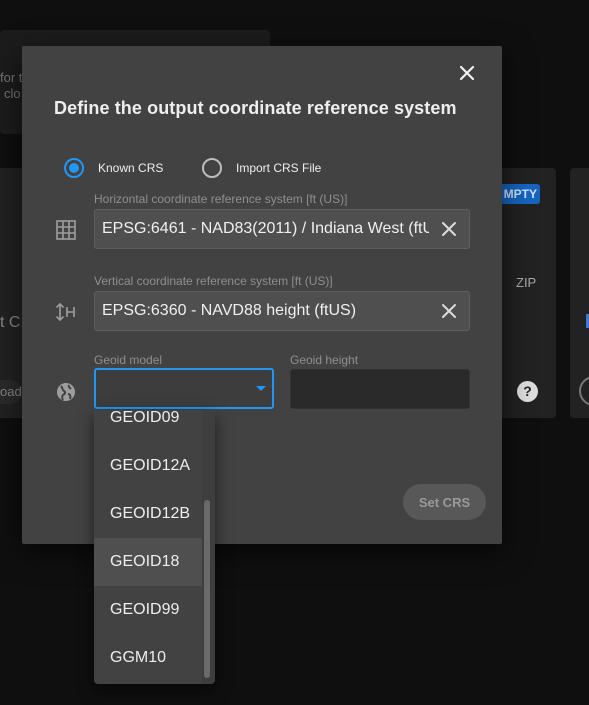  Describe the element at coordinates (148, 514) in the screenshot. I see `option-geoid12b: GEOID12B` at that location.